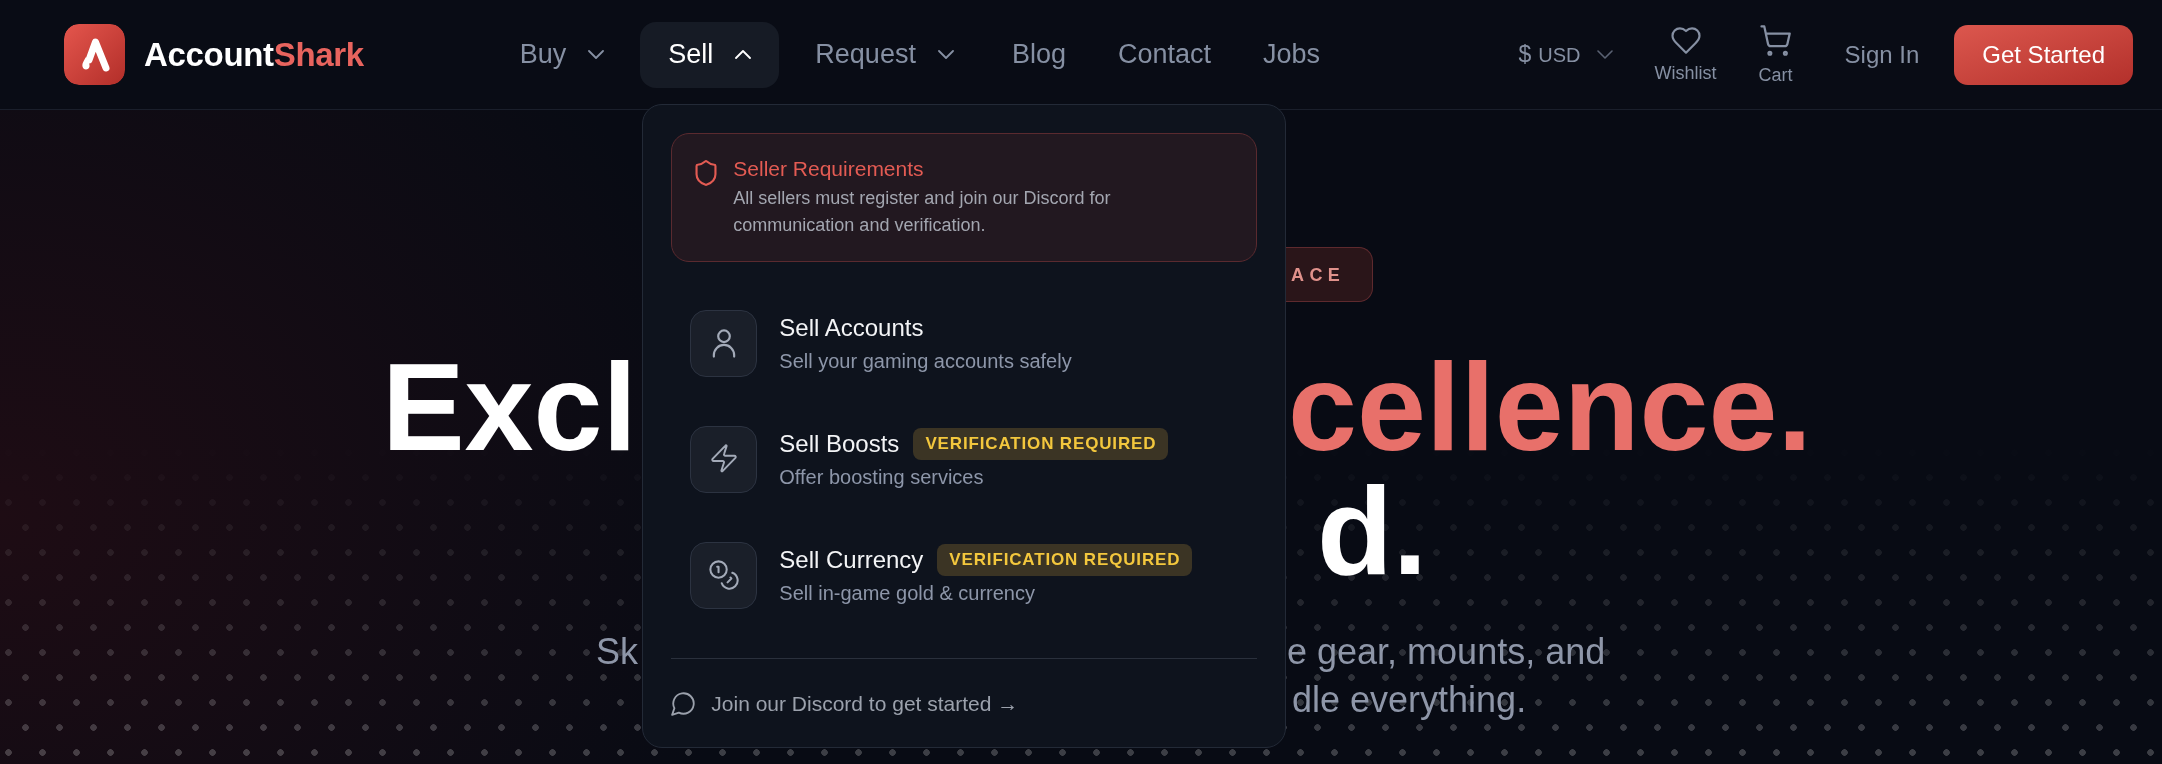 The height and width of the screenshot is (764, 2162). What do you see at coordinates (710, 54) in the screenshot?
I see `nav-menu-button: Sell` at bounding box center [710, 54].